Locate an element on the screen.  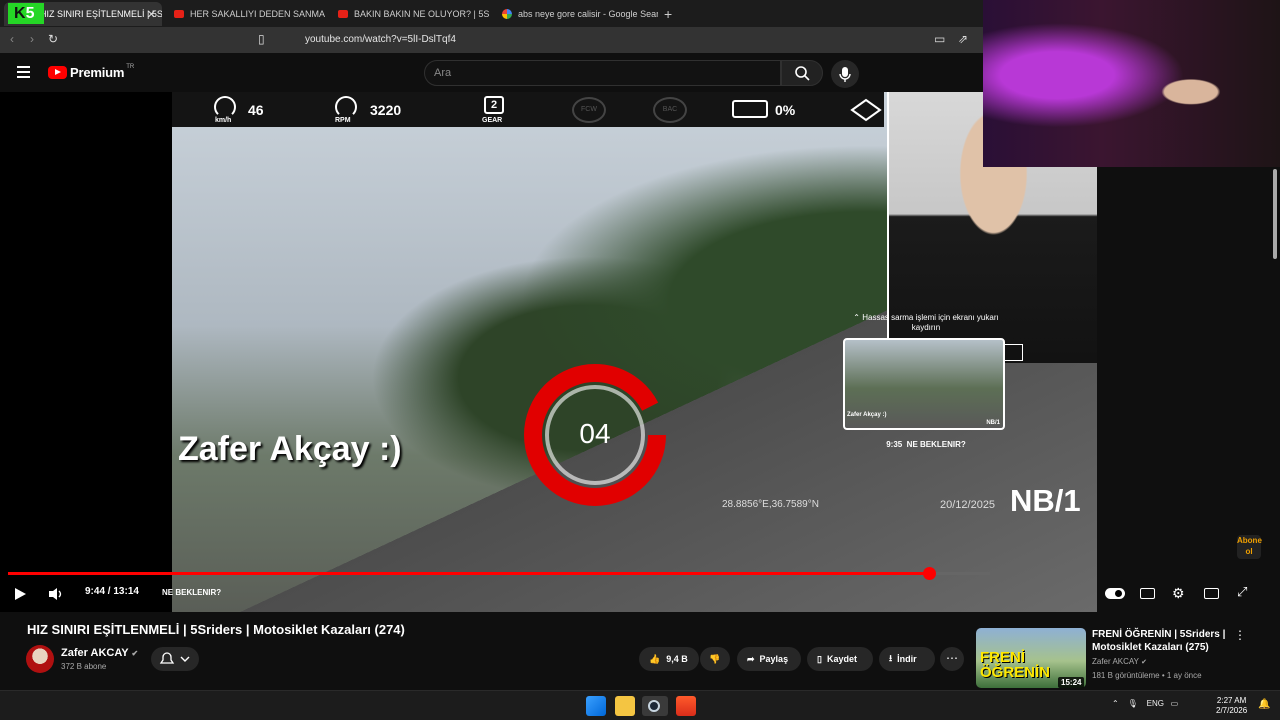
brave-browser-icon is located at coordinates (686, 706).